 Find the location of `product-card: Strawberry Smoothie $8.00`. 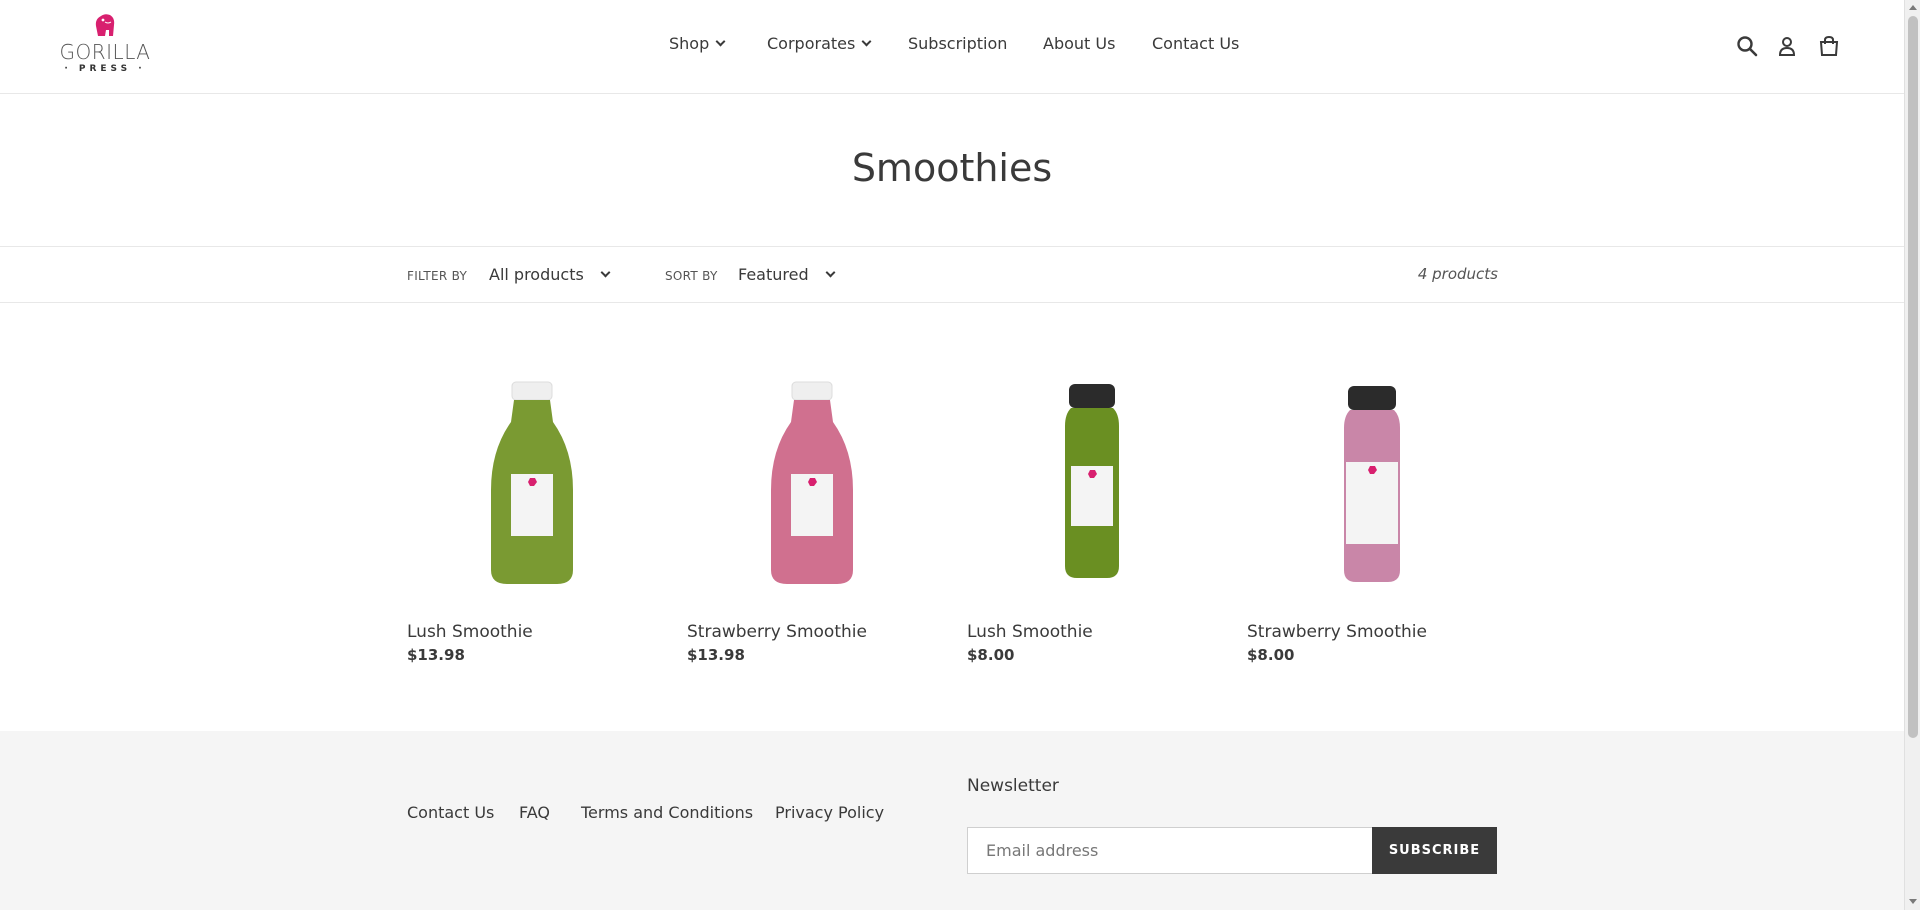

product-card: Strawberry Smoothie $8.00 is located at coordinates (1372, 517).